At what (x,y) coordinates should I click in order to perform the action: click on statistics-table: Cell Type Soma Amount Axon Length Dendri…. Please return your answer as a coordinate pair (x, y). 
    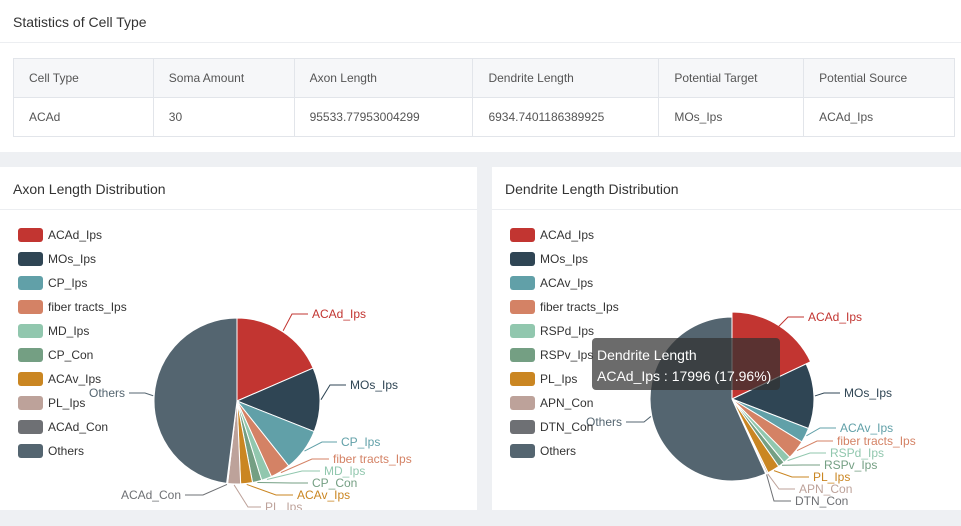
    Looking at the image, I should click on (484, 97).